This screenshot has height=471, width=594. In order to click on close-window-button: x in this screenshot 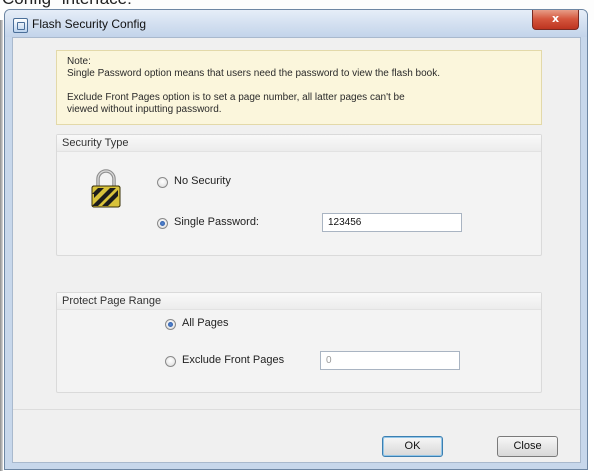, I will do `click(555, 20)`.